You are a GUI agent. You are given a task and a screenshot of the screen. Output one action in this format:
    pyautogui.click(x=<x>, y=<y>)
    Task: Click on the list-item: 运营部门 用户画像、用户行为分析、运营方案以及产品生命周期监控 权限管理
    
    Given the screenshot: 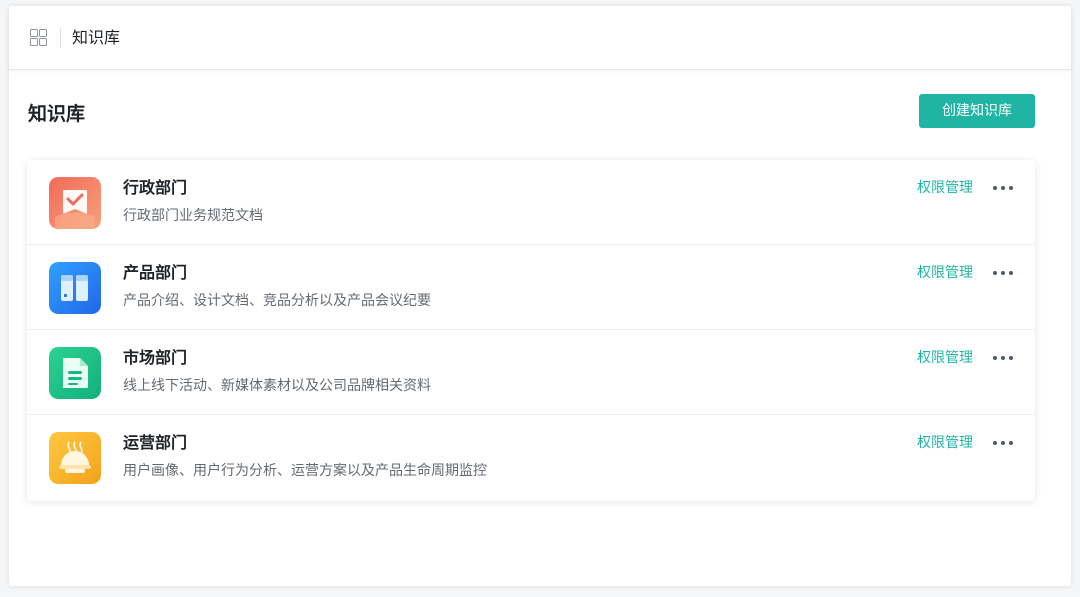 What is the action you would take?
    pyautogui.click(x=531, y=458)
    